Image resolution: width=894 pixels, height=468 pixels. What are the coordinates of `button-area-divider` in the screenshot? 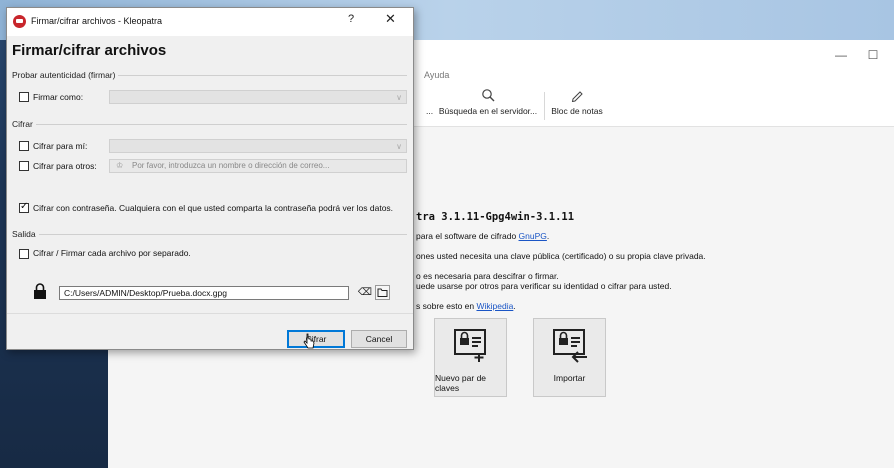 It's located at (210, 313).